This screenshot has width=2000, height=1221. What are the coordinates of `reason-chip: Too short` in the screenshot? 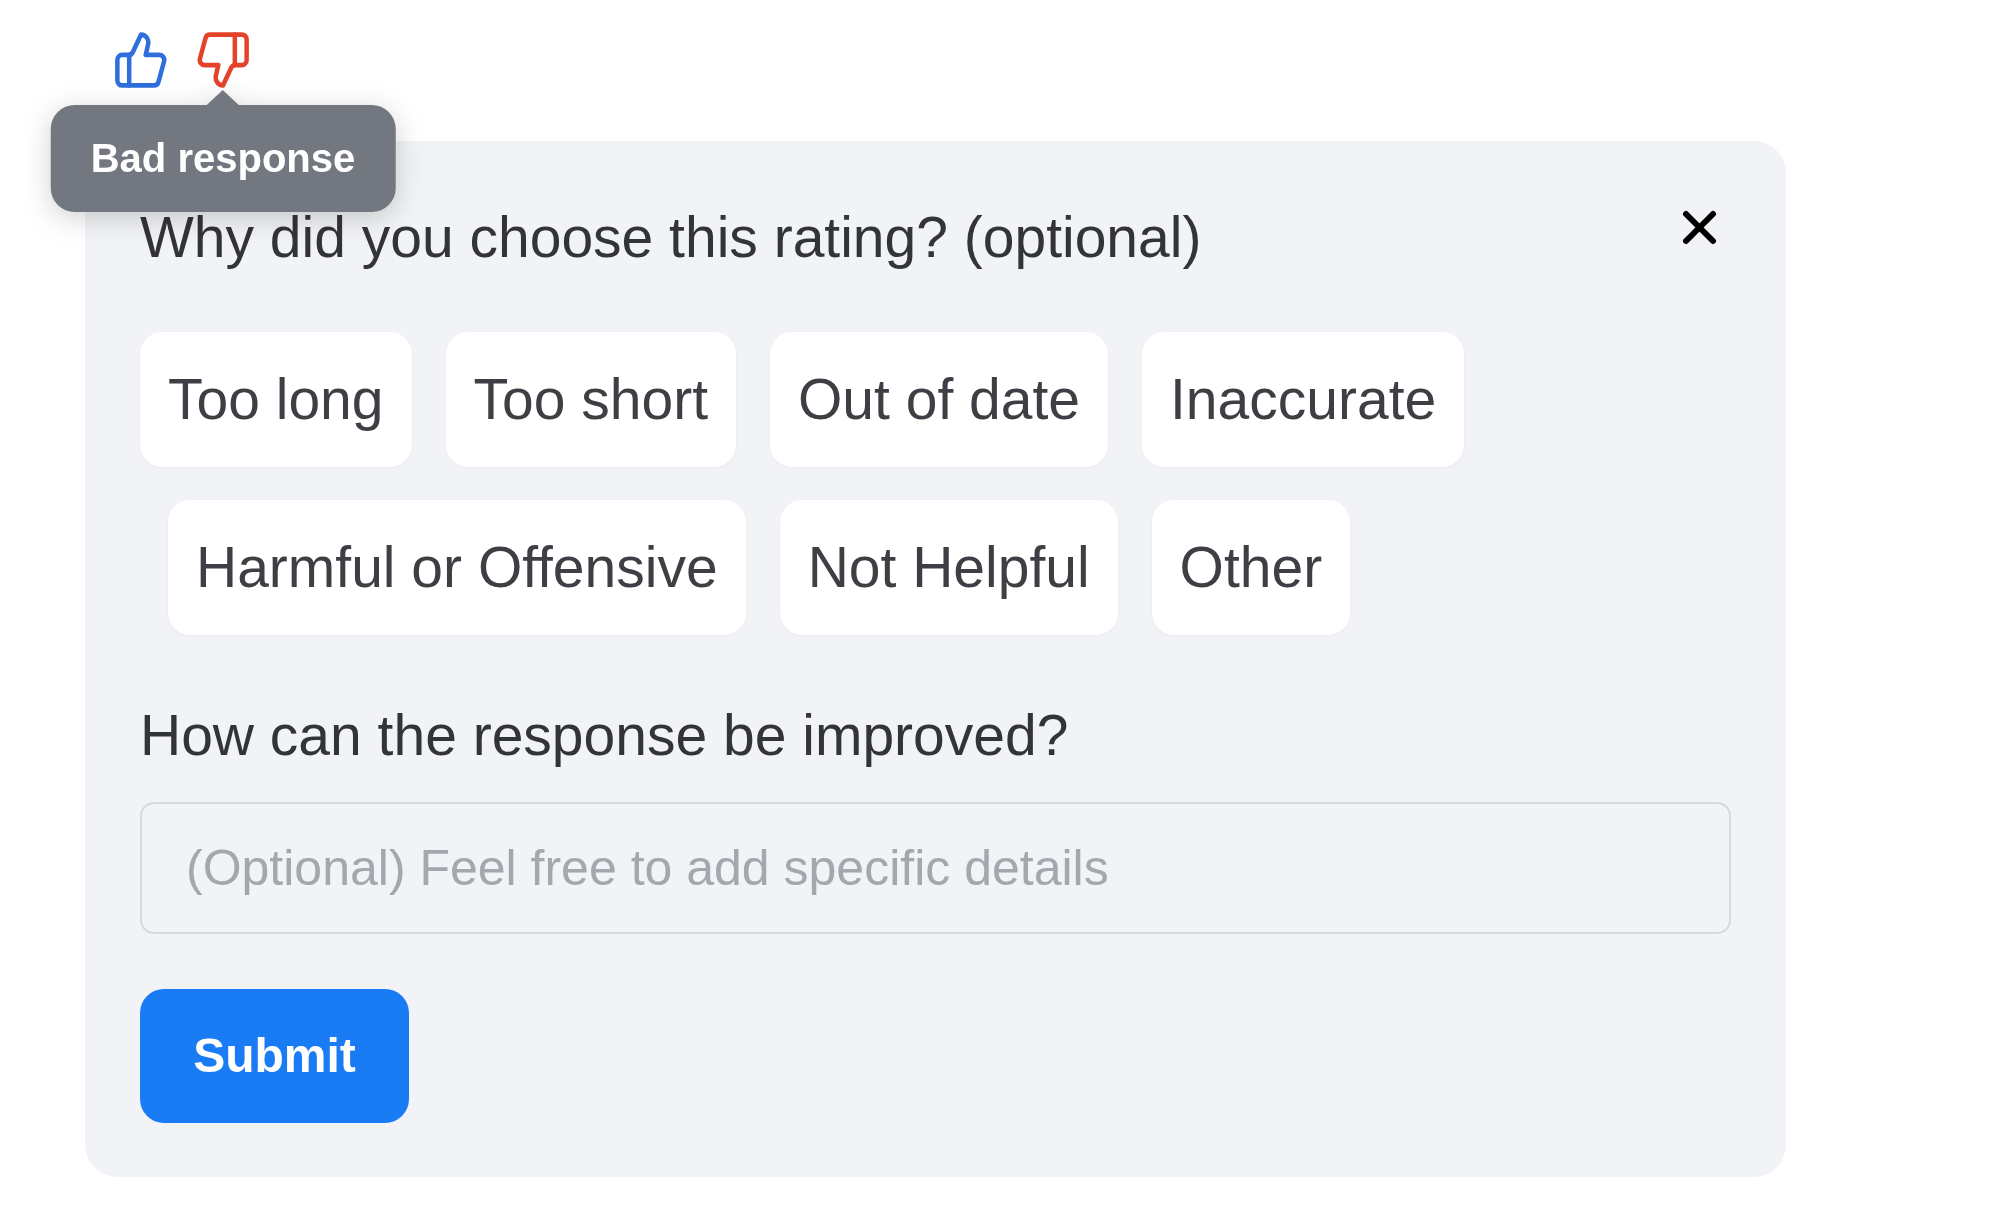 It's located at (590, 399).